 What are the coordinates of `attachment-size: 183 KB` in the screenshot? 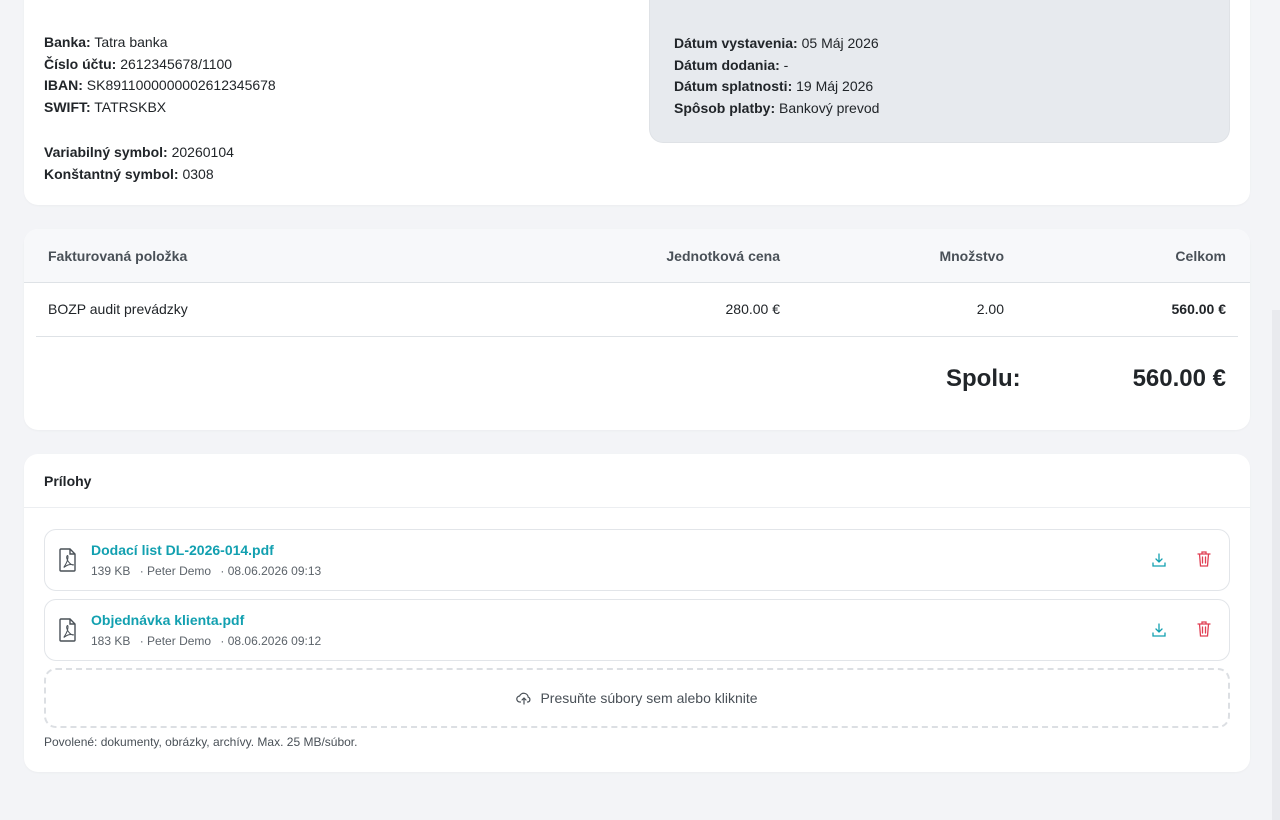 It's located at (111, 641).